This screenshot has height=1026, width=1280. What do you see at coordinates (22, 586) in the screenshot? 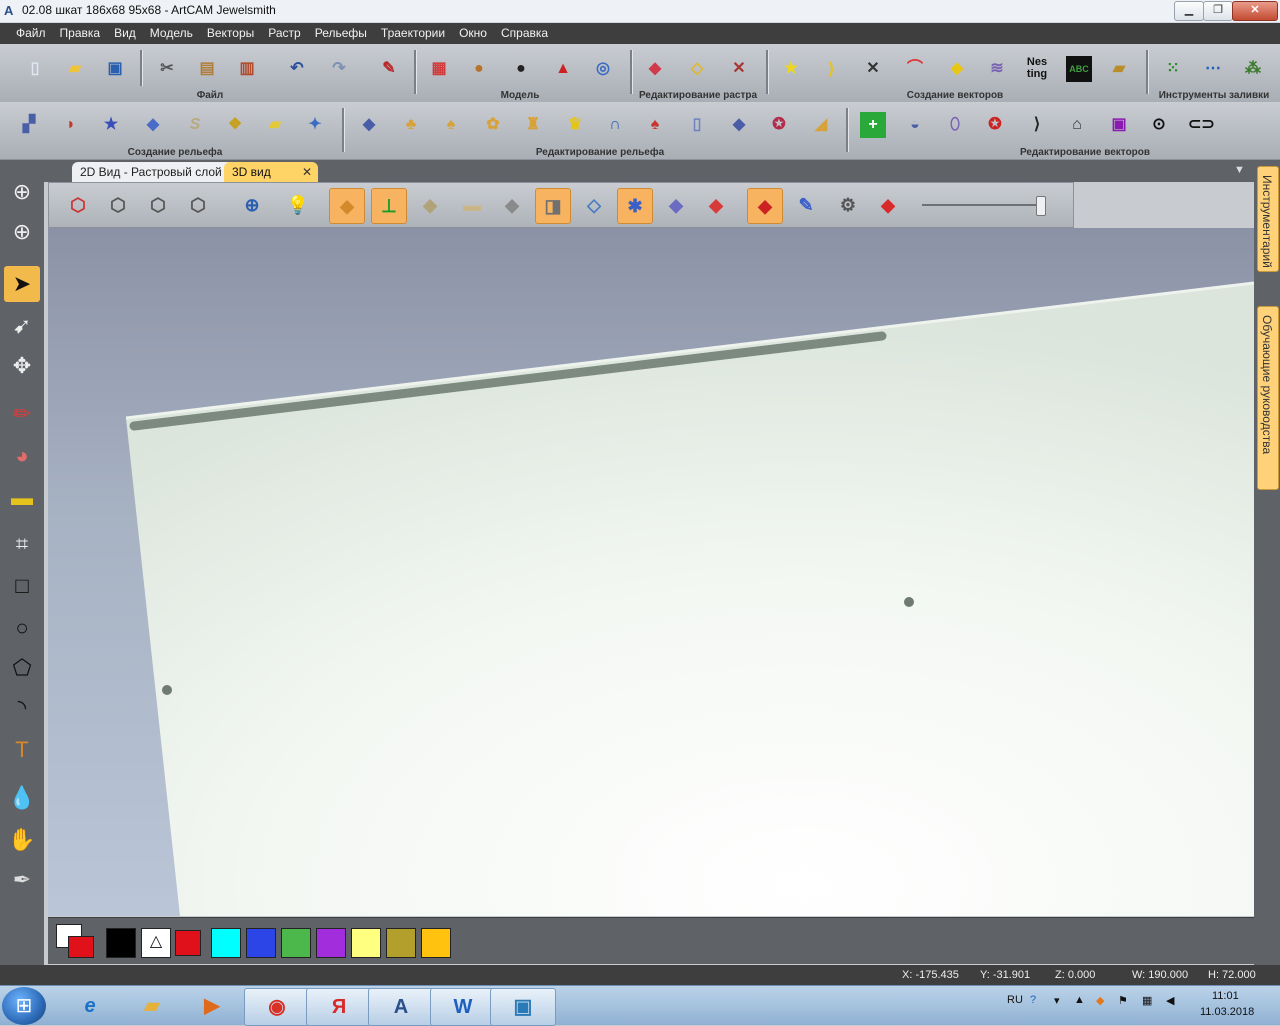
I see `rectangle-icon: □` at bounding box center [22, 586].